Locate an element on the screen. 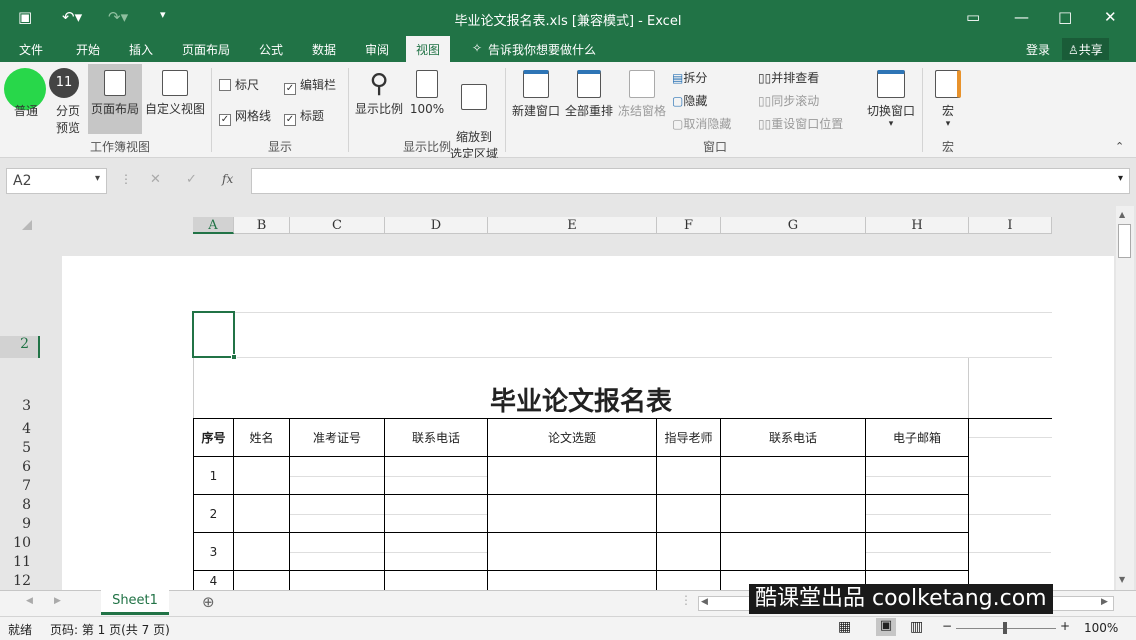 The width and height of the screenshot is (1136, 640). row-header-3: 3 is located at coordinates (20, 406).